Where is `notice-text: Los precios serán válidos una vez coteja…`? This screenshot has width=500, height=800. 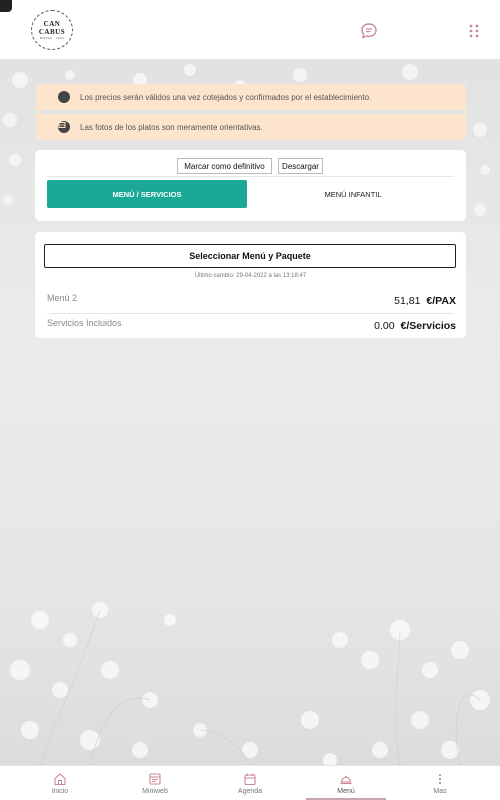
notice-text: Los precios serán válidos una vez coteja… is located at coordinates (226, 97).